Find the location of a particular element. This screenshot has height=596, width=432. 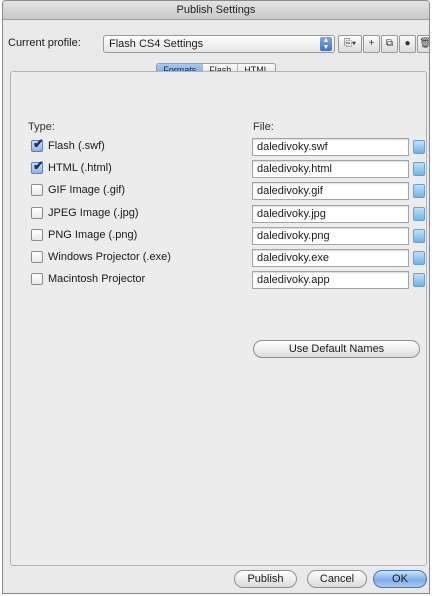

profile-settings-button: ● is located at coordinates (407, 44).